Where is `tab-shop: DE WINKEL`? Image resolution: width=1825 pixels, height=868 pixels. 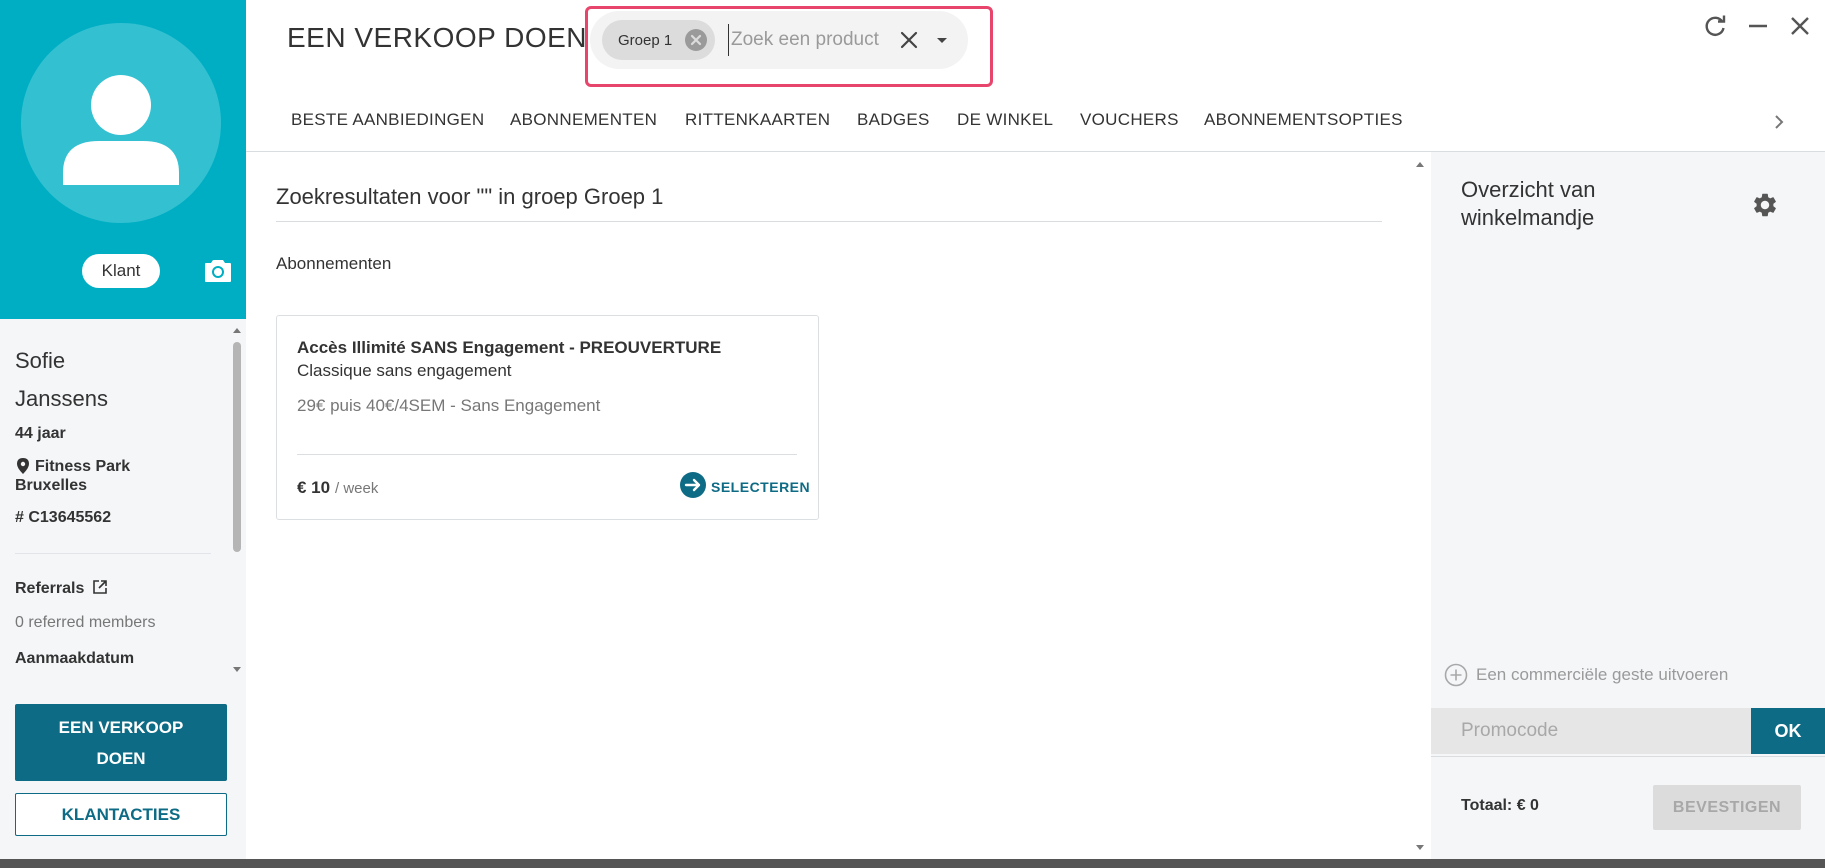 tab-shop: DE WINKEL is located at coordinates (1005, 120).